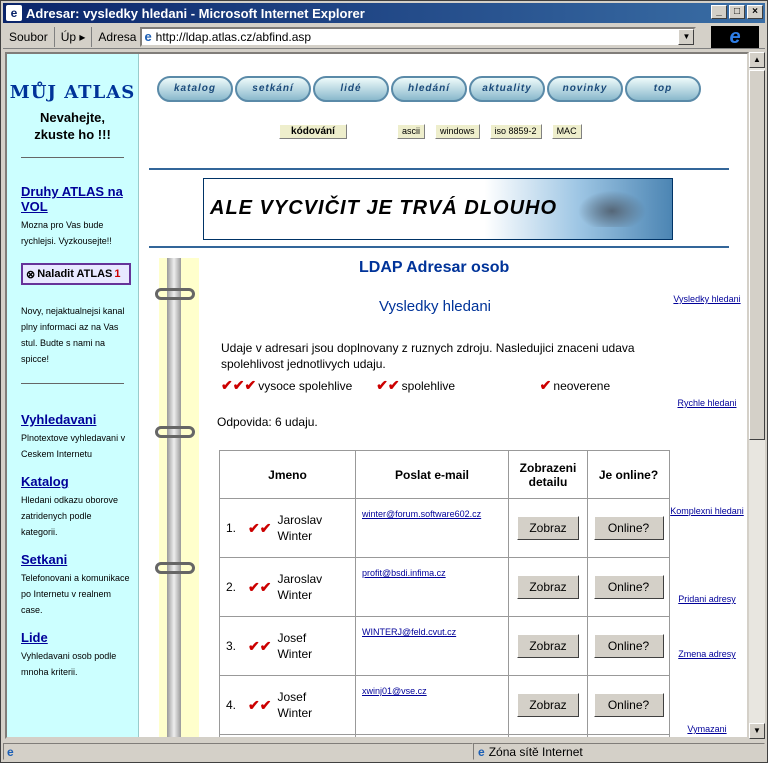 This screenshot has height=763, width=768. Describe the element at coordinates (231, 528) in the screenshot. I see `row-number: 1.` at that location.